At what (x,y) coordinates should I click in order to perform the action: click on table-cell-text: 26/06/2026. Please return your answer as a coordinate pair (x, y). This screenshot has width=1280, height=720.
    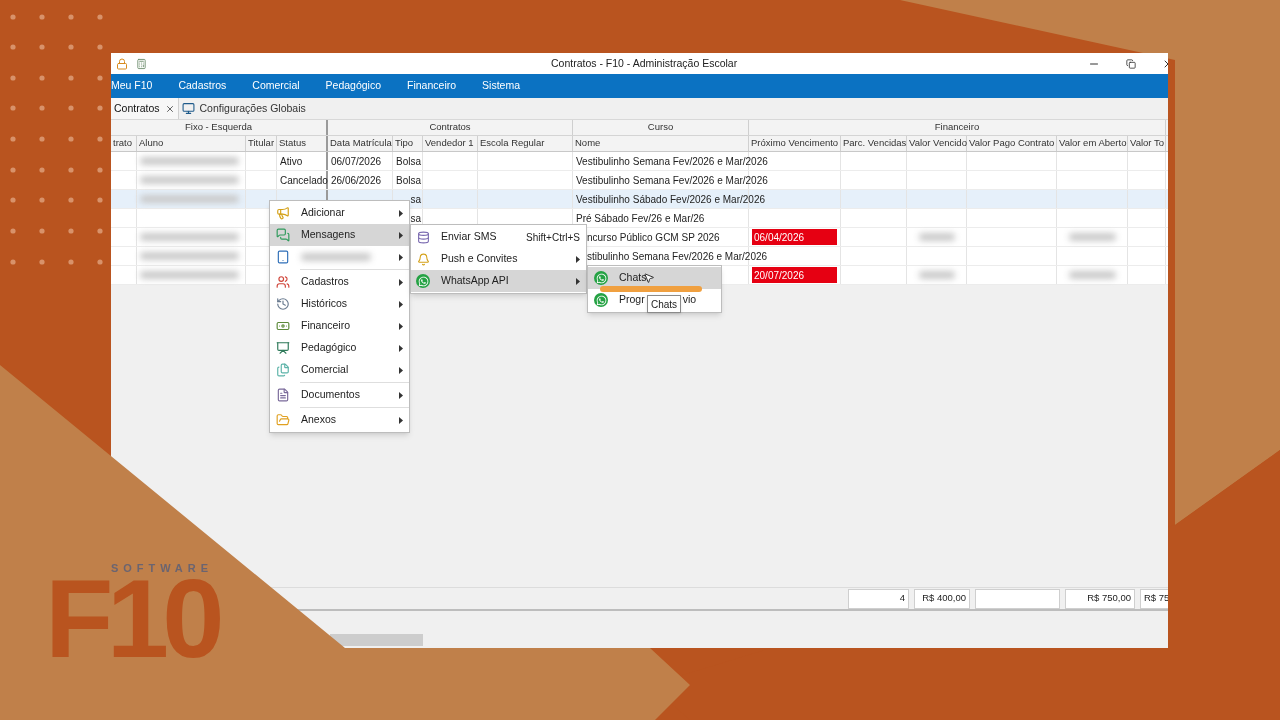
    Looking at the image, I should click on (356, 180).